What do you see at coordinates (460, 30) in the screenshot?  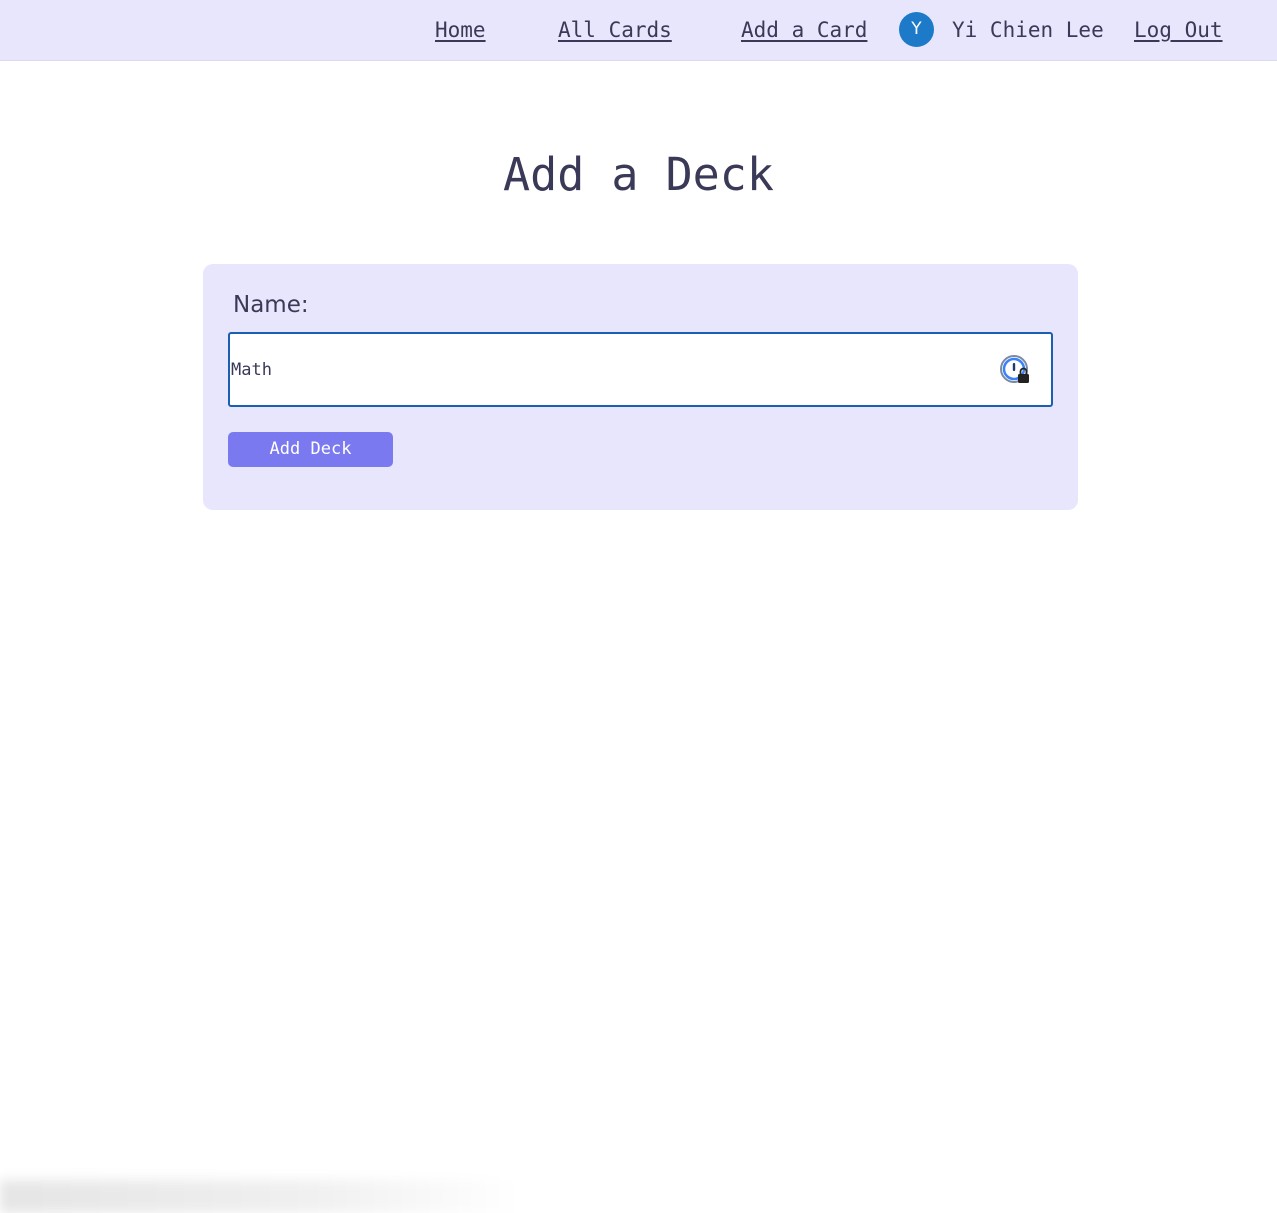 I see `nav-link-home: Home` at bounding box center [460, 30].